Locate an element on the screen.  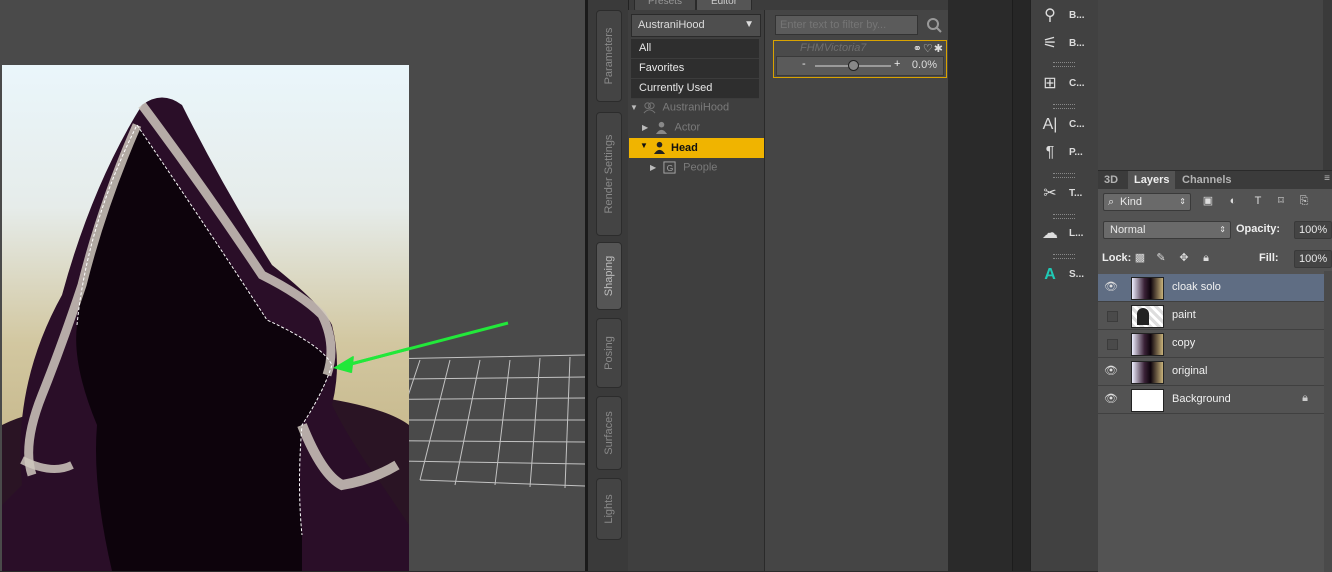
panel-menu-icon: ≡ is located at coordinates (1327, 178).